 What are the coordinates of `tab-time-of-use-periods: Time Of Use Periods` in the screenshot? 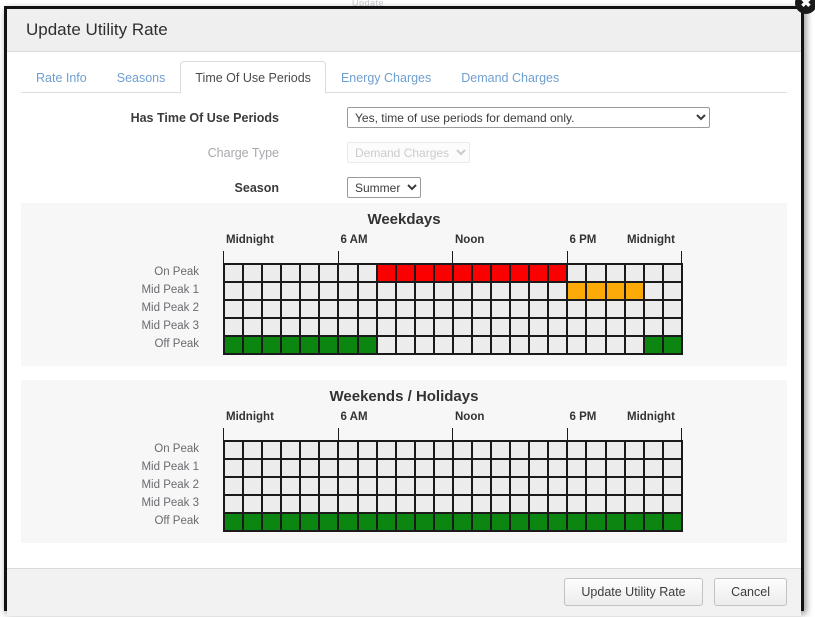 It's located at (253, 77).